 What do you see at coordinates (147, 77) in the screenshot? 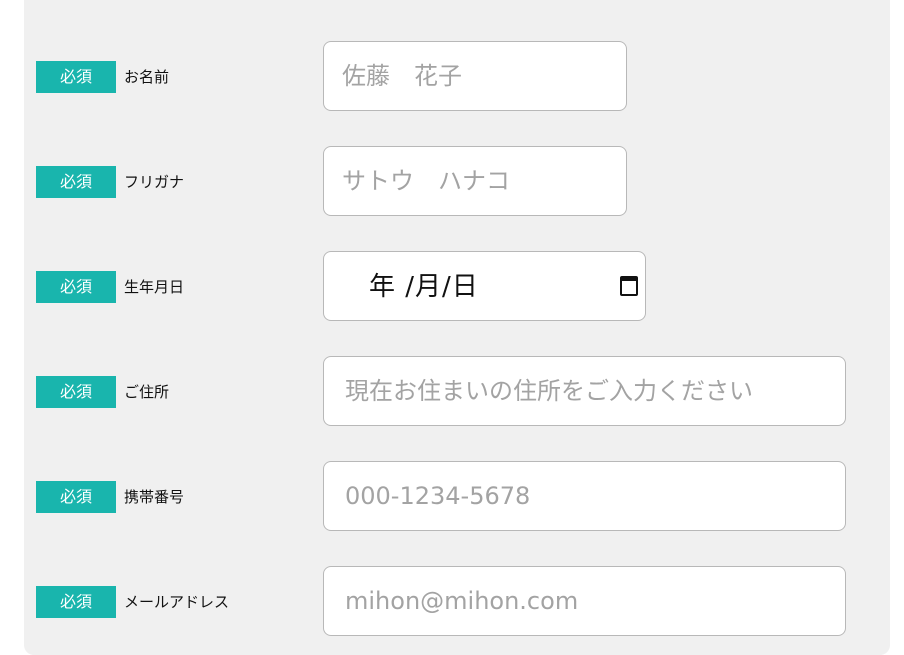
I see `name-label: お名前` at bounding box center [147, 77].